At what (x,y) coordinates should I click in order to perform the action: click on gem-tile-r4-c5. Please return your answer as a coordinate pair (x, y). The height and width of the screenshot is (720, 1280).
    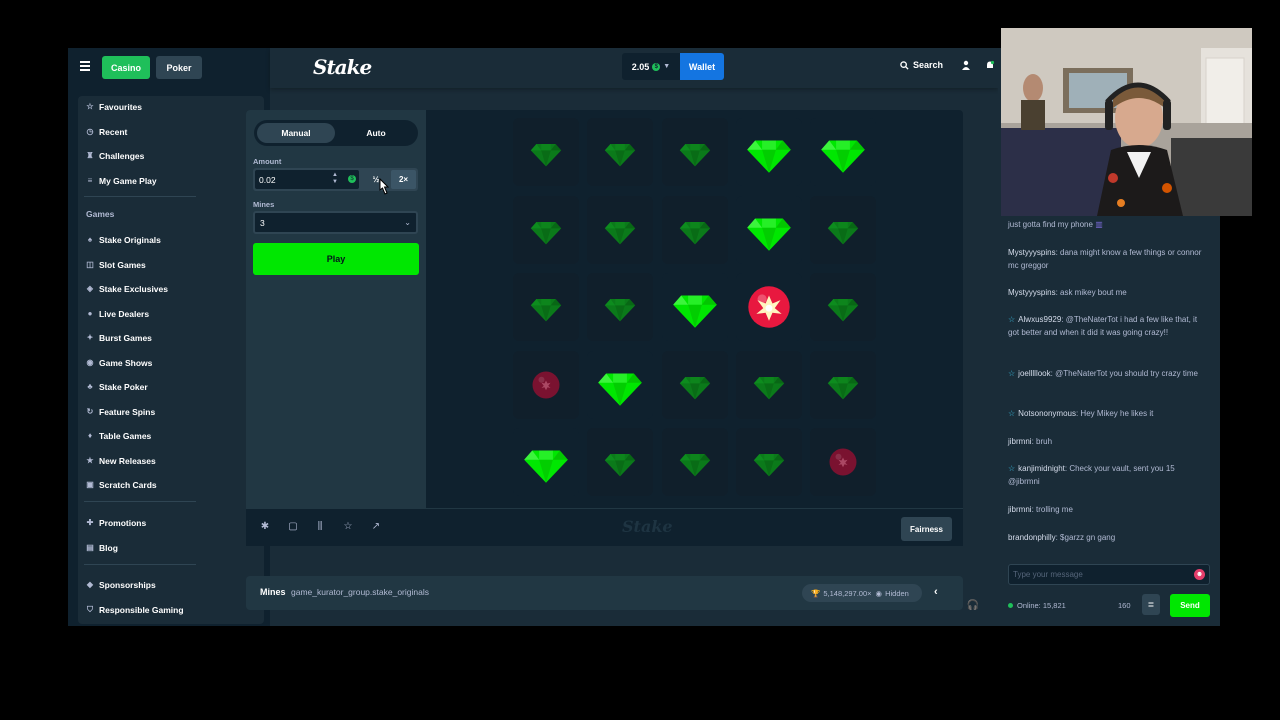
    Looking at the image, I should click on (843, 384).